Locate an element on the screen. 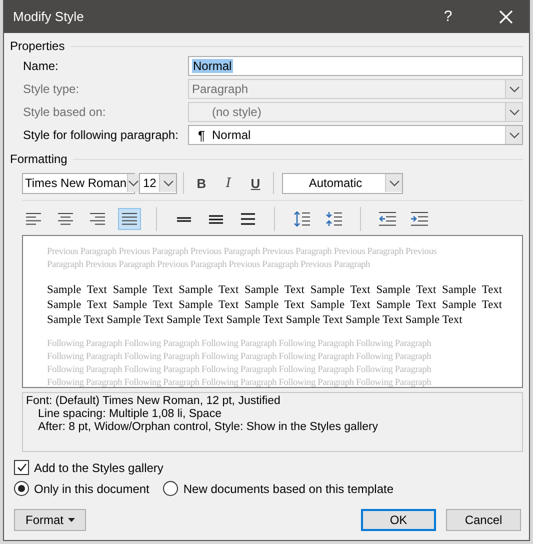 The width and height of the screenshot is (533, 544). size-dropdown: 12 is located at coordinates (158, 183).